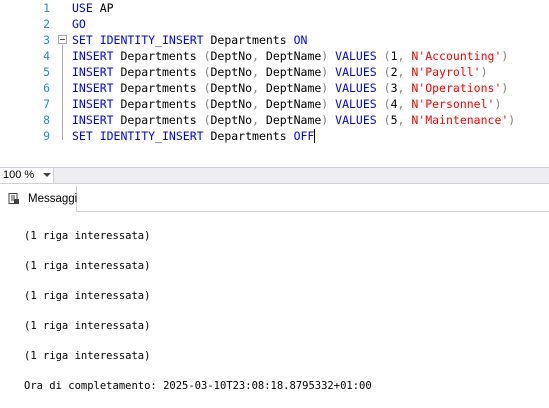  Describe the element at coordinates (62, 92) in the screenshot. I see `fold-guide-line` at that location.